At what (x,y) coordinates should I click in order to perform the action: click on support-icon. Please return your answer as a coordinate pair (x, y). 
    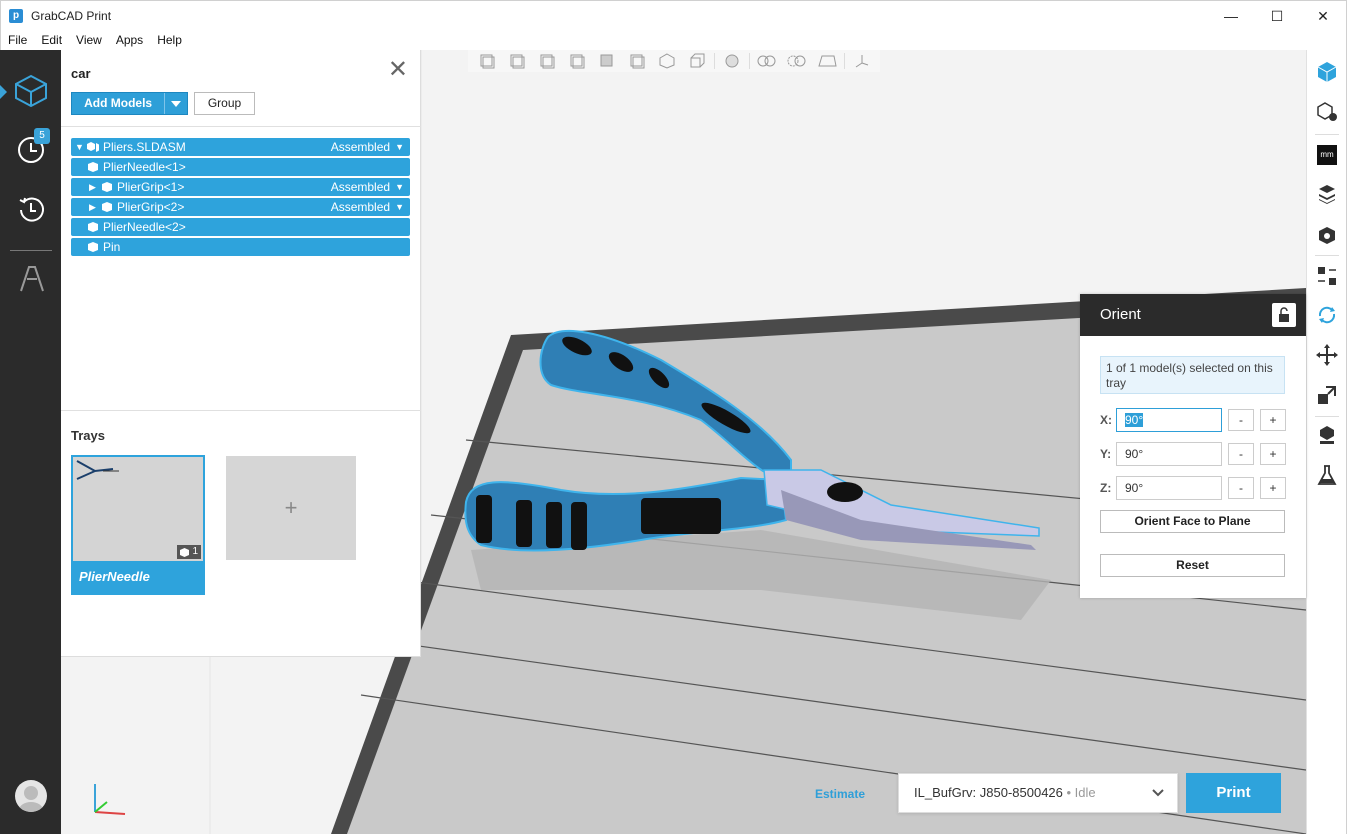
    Looking at the image, I should click on (1327, 435).